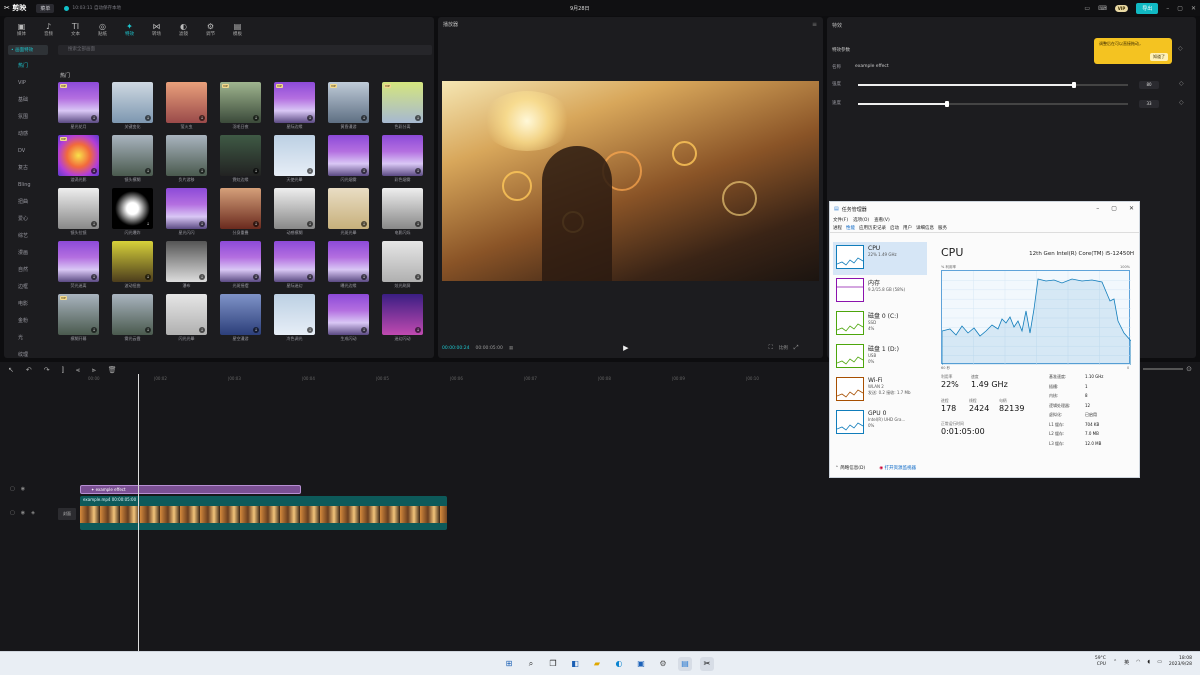 This screenshot has width=1200, height=675. What do you see at coordinates (406, 159) in the screenshot?
I see `effect-item: ↓ 彩色烟雾` at bounding box center [406, 159].